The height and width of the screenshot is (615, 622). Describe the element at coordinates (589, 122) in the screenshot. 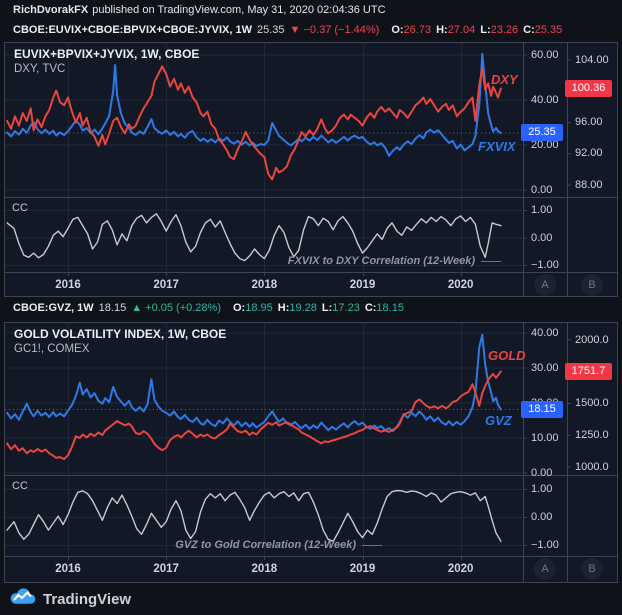

I see `axis-tick-label: 96.00` at that location.